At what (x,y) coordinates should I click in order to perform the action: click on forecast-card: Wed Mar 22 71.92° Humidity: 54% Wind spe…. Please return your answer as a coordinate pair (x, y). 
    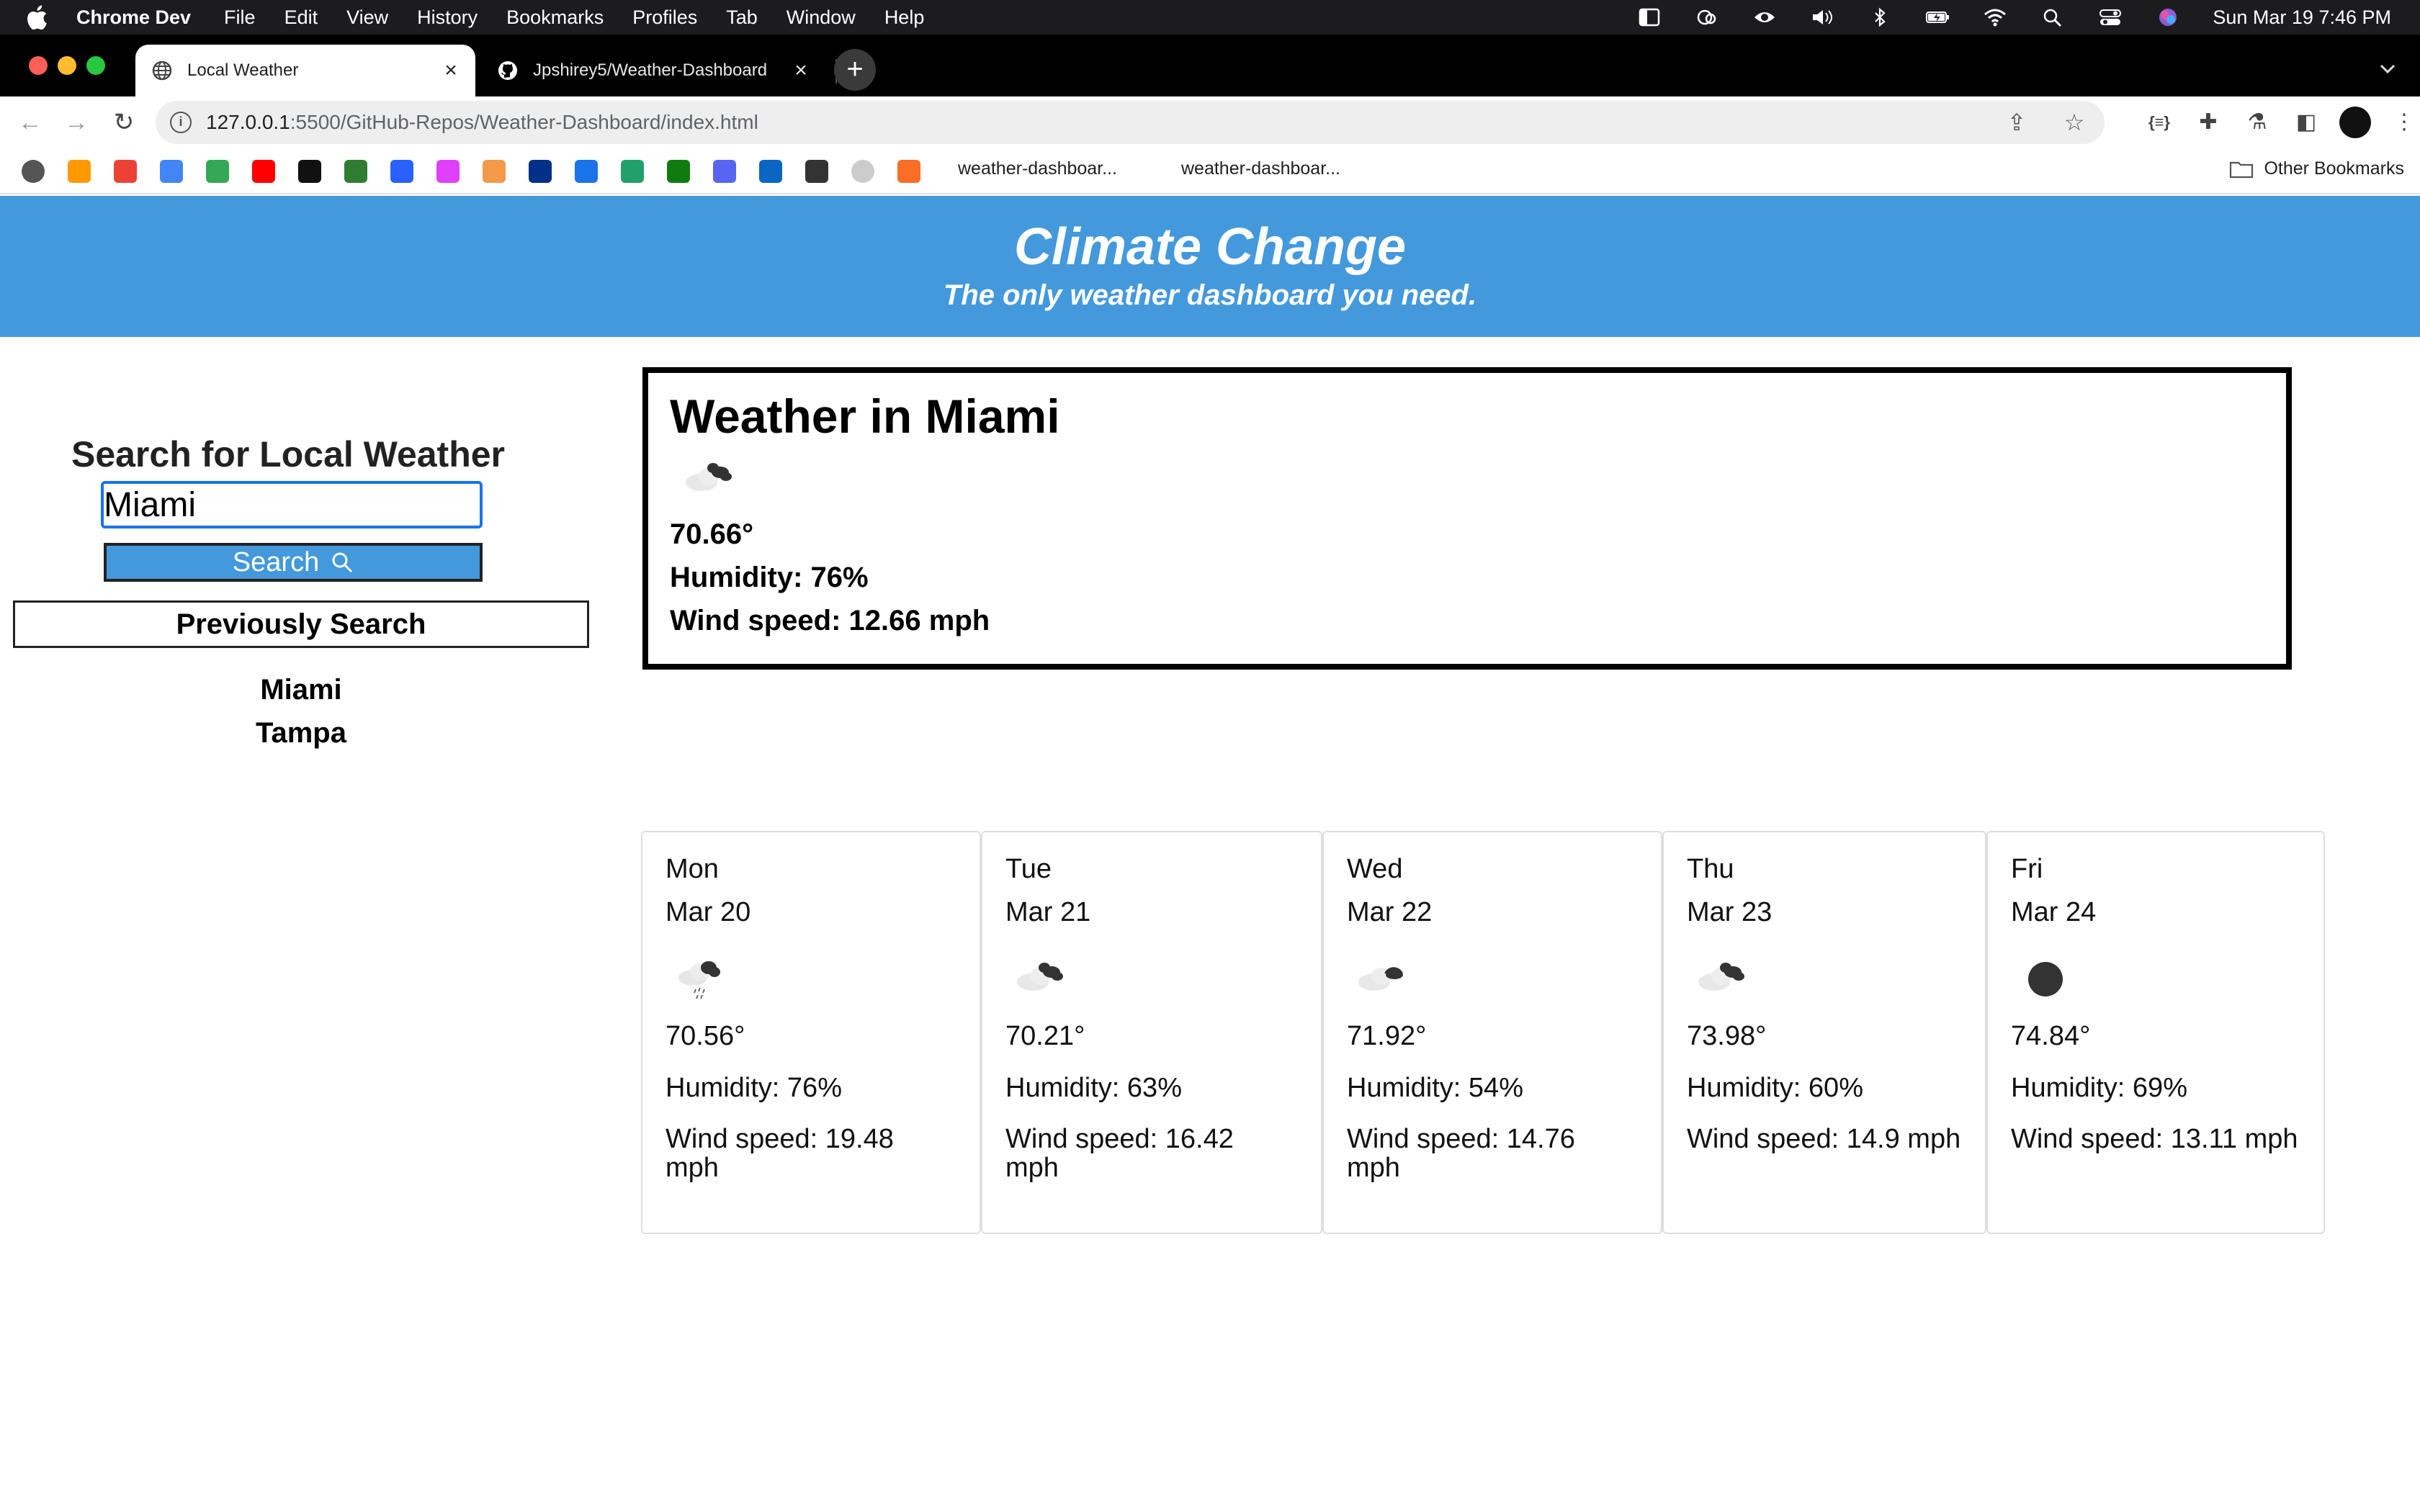
    Looking at the image, I should click on (1492, 1032).